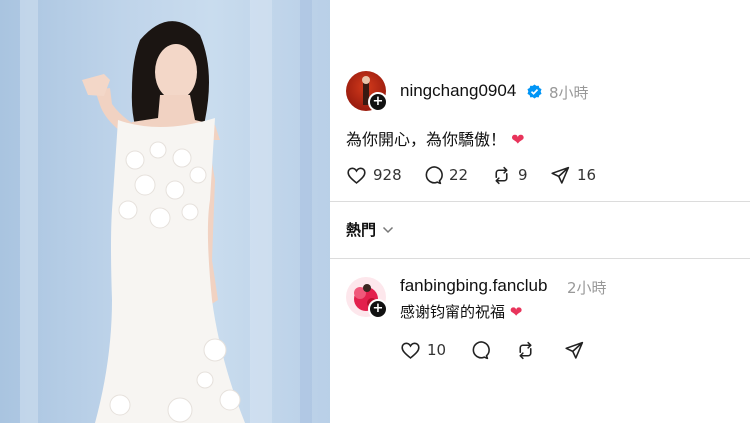  What do you see at coordinates (587, 175) in the screenshot?
I see `share-count: 16` at bounding box center [587, 175].